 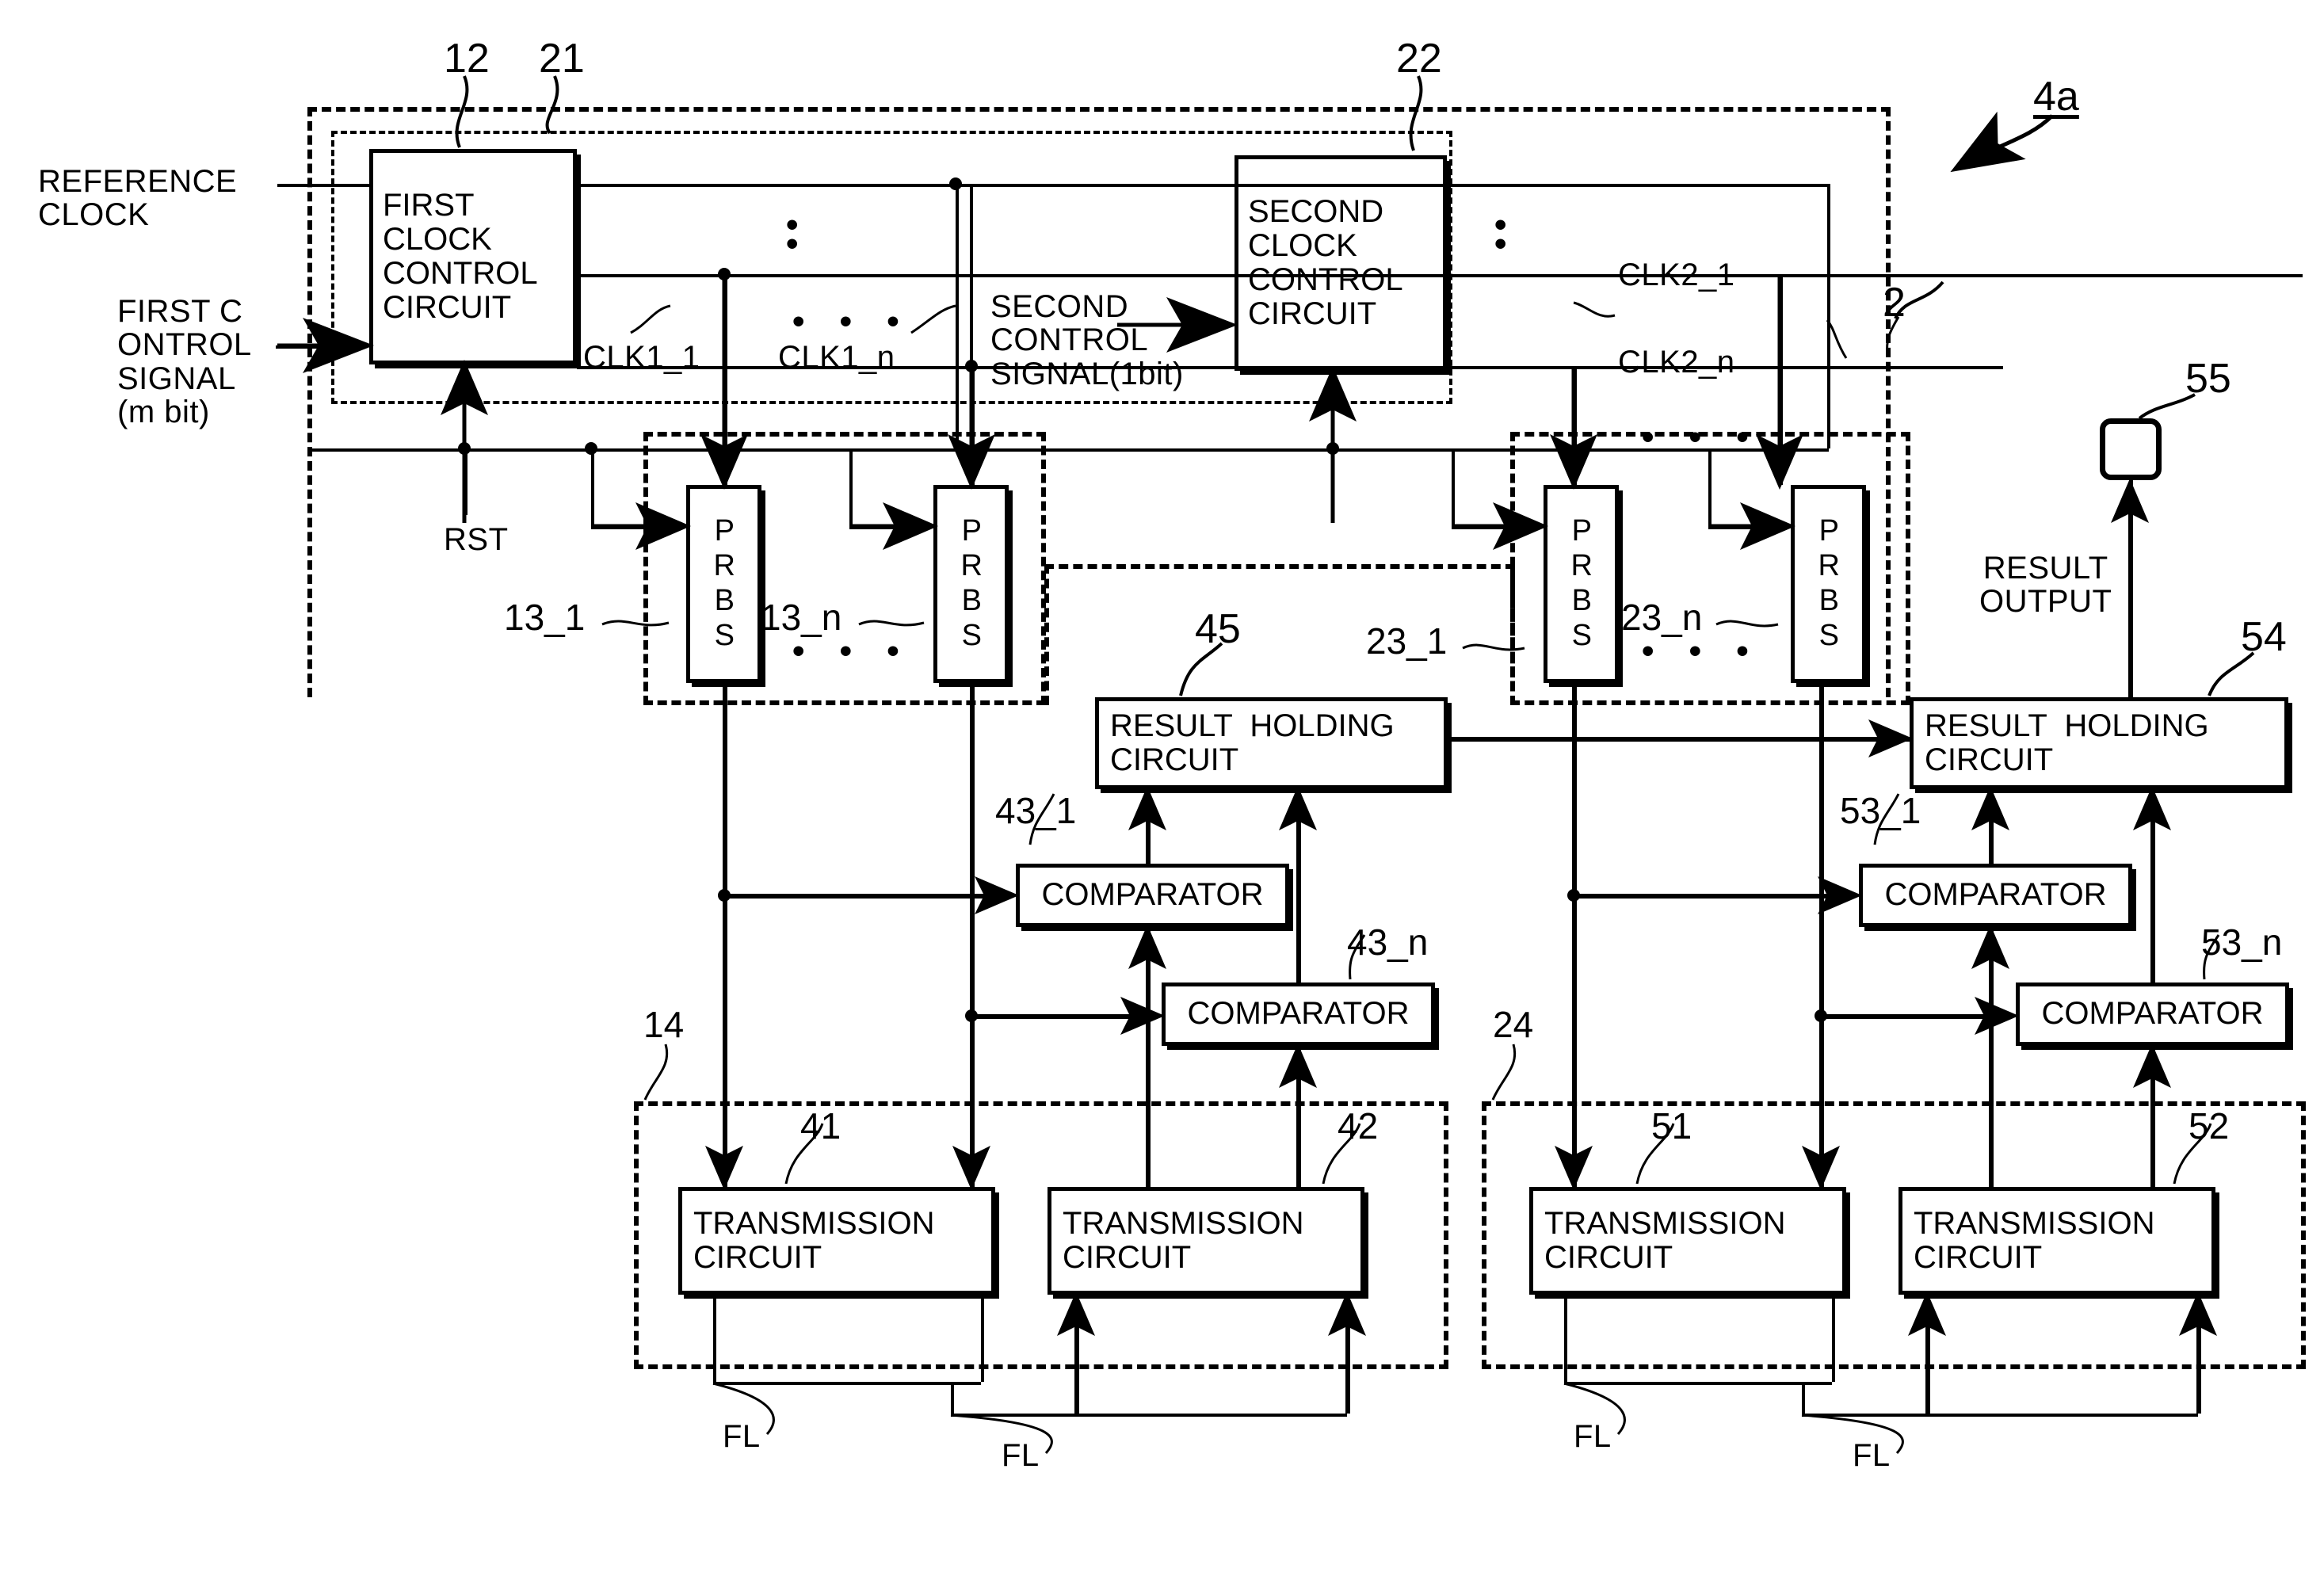 I want to click on ellipsis-horizontal-prbs2: • • •, so click(x=1701, y=650).